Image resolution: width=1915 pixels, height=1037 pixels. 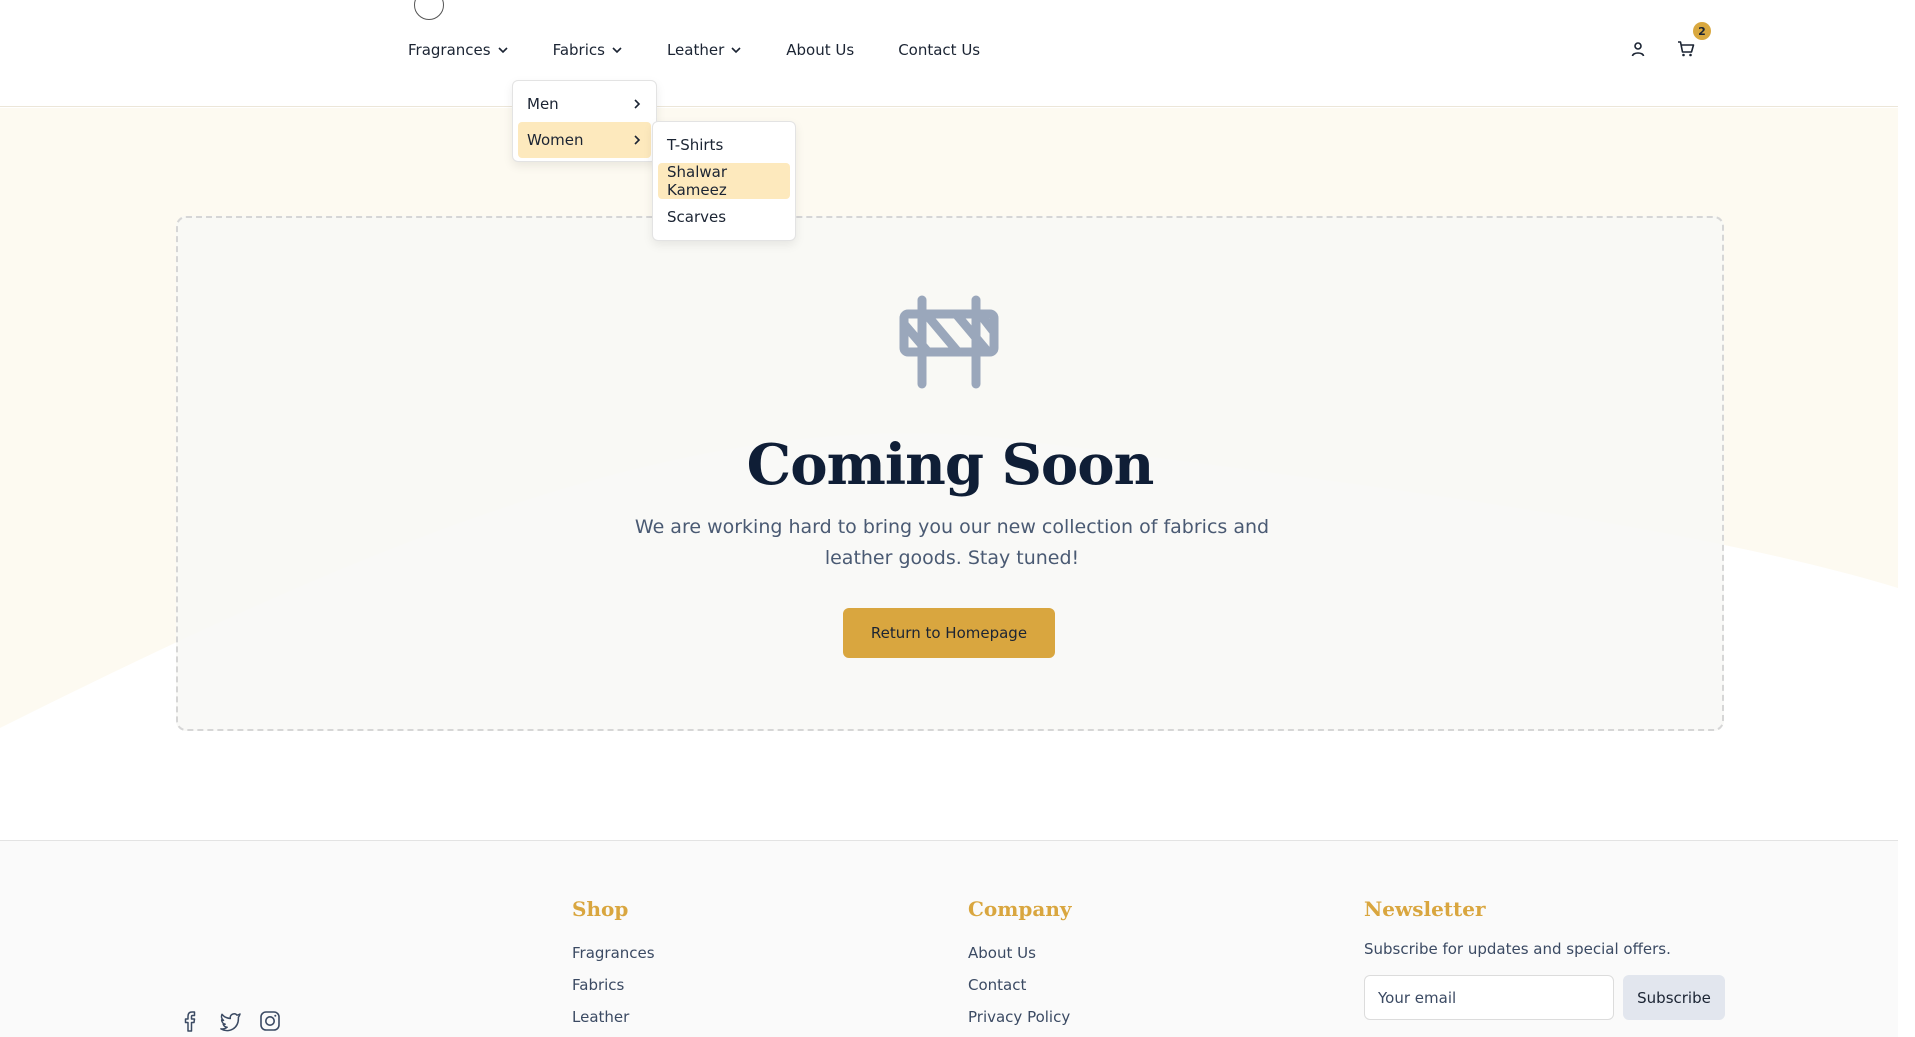 What do you see at coordinates (1669, 41) in the screenshot?
I see `header-icons: 2` at bounding box center [1669, 41].